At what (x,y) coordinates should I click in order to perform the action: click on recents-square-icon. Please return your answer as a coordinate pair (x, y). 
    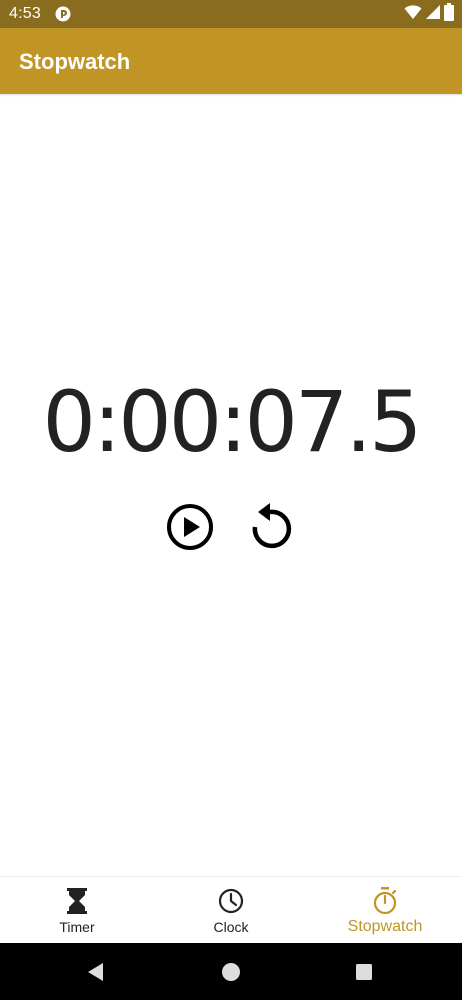
    Looking at the image, I should click on (364, 972).